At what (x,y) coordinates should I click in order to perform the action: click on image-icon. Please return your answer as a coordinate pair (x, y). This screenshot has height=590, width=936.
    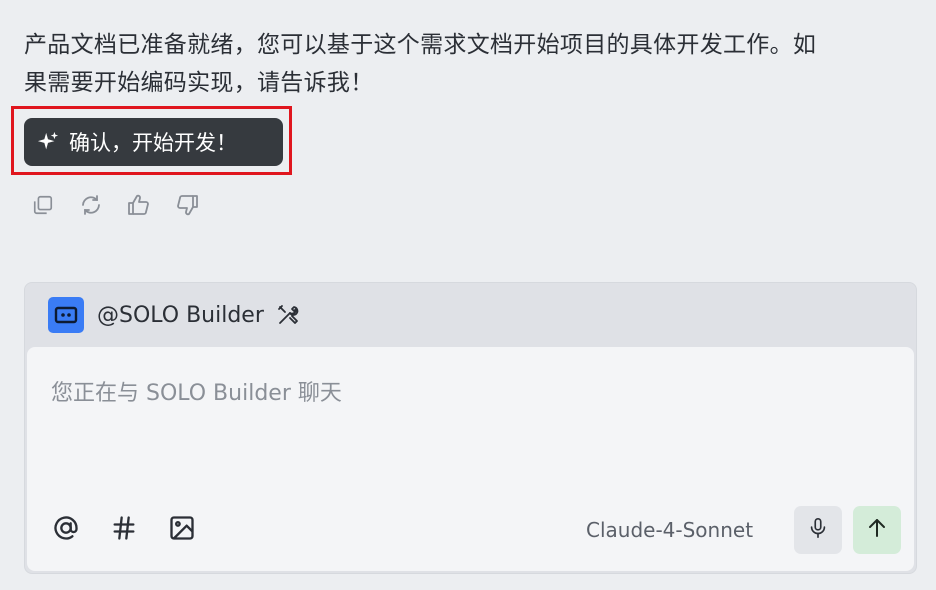
    Looking at the image, I should click on (182, 528).